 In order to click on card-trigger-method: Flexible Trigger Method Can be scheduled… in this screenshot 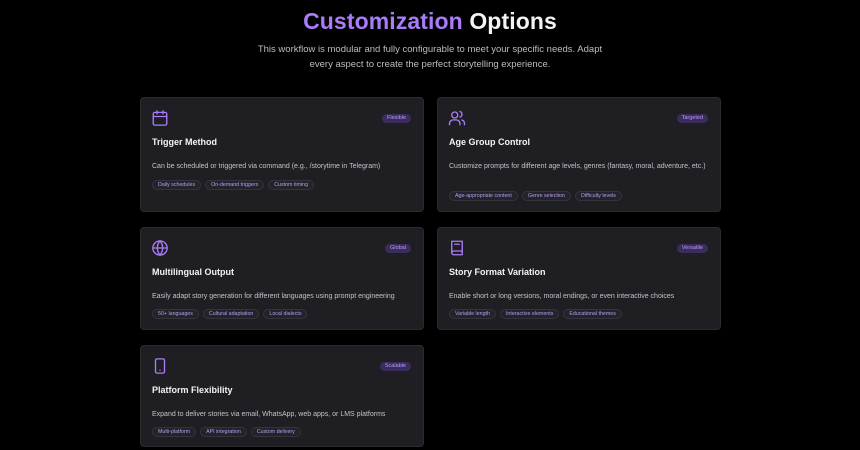, I will do `click(282, 154)`.